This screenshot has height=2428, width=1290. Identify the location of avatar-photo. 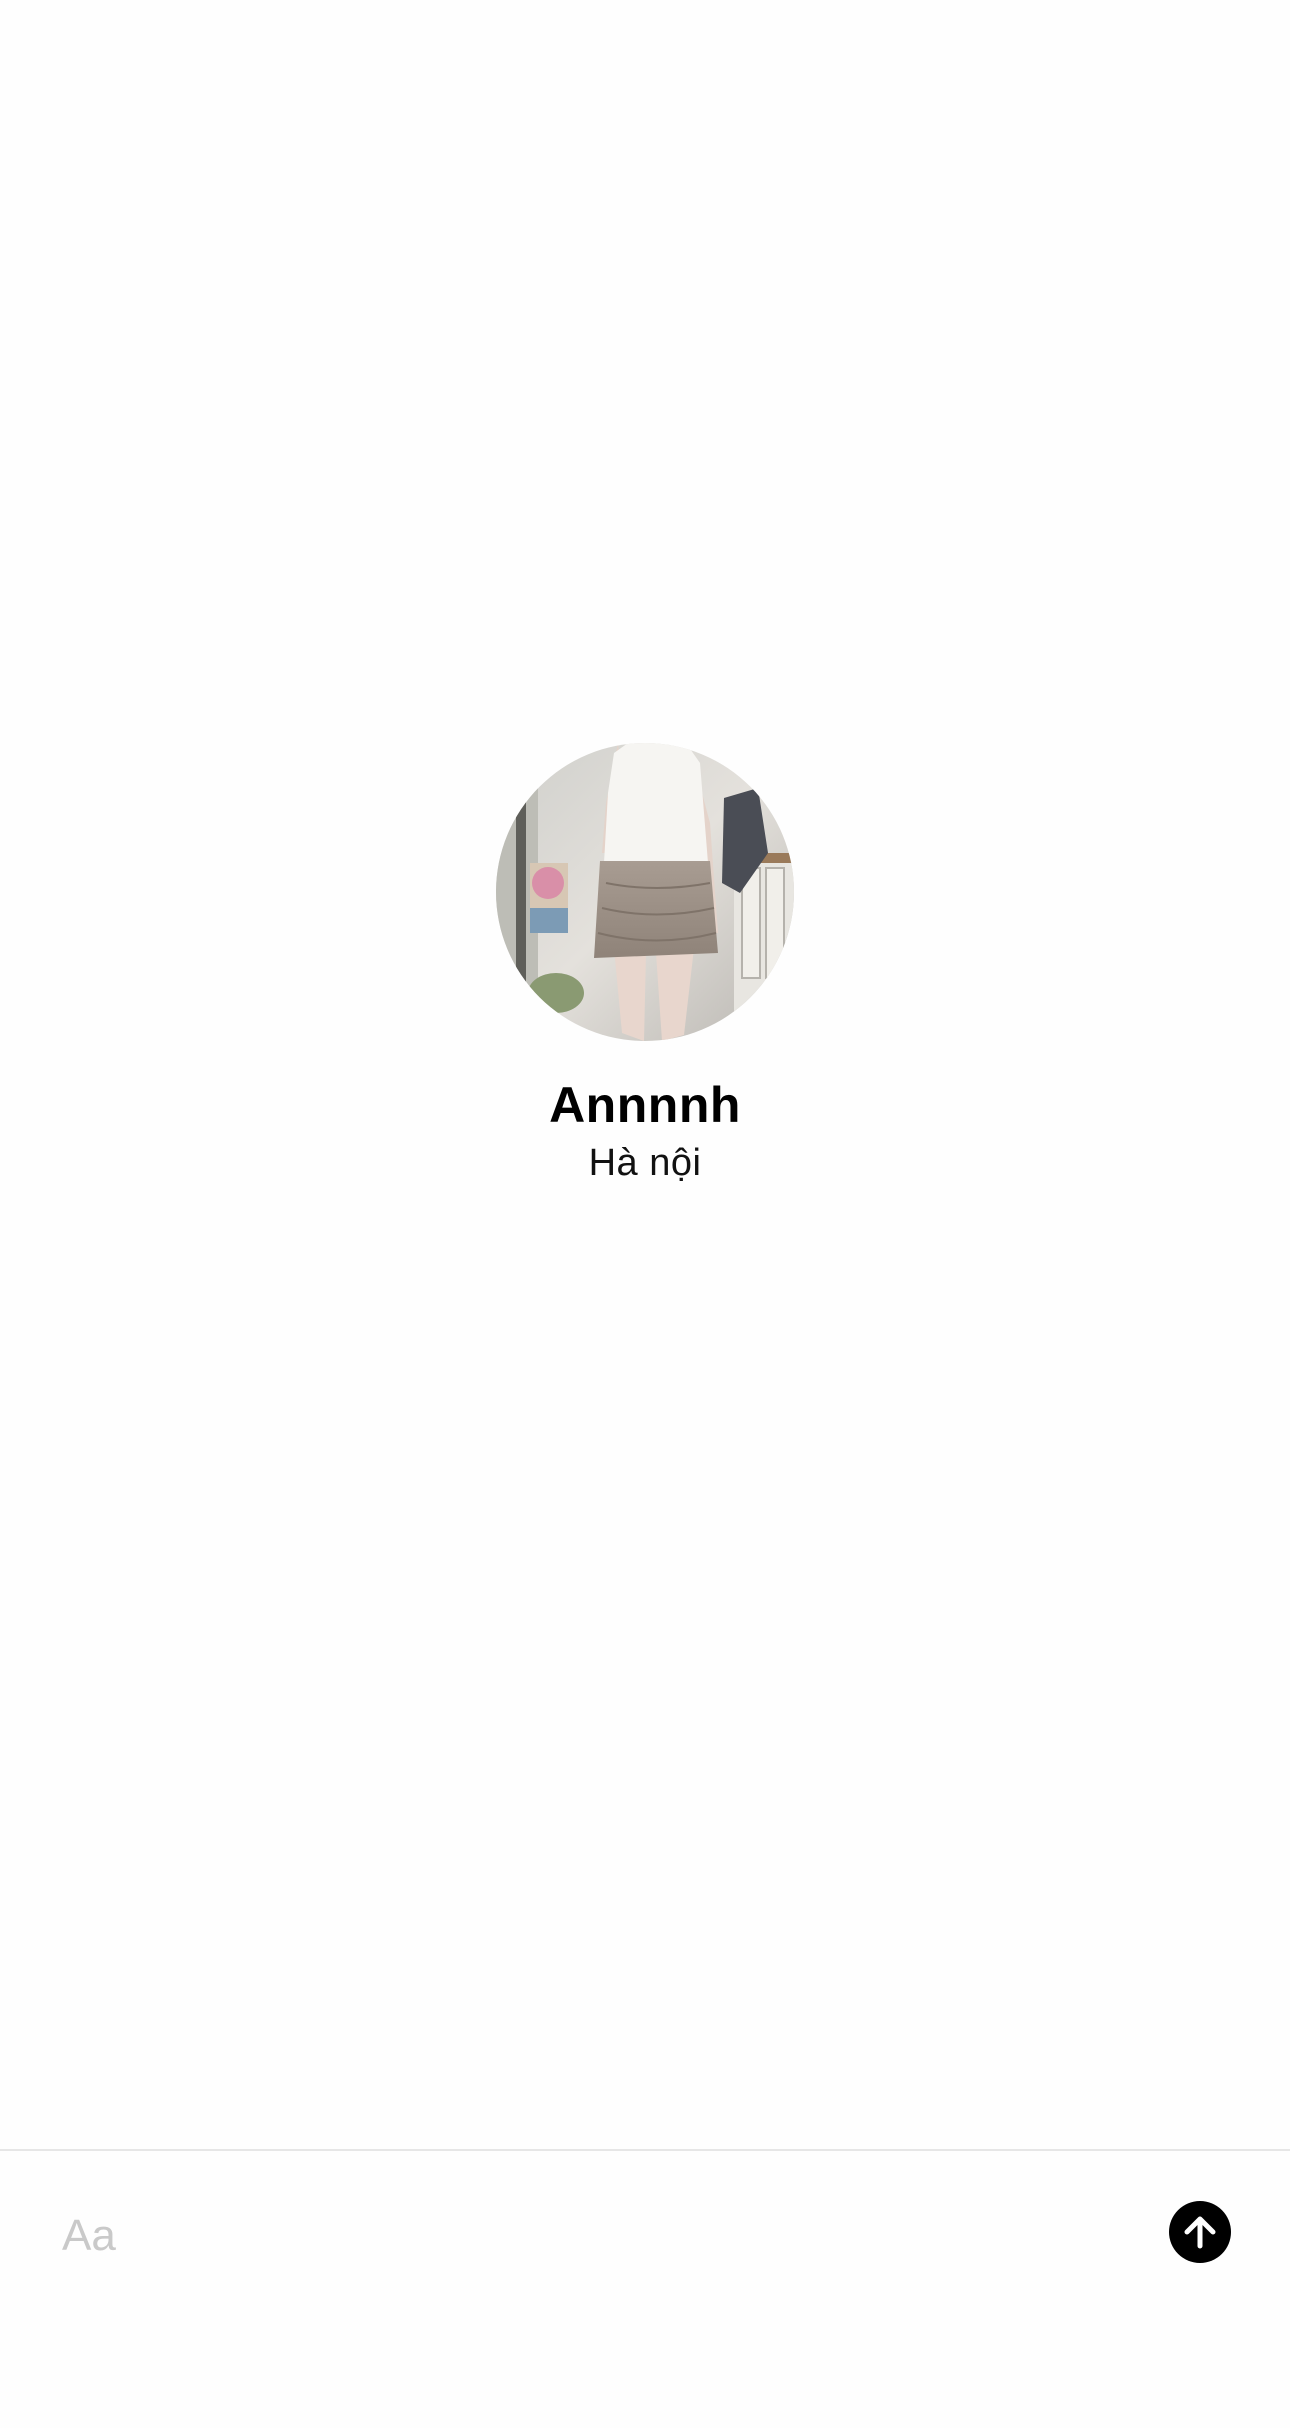
(645, 892).